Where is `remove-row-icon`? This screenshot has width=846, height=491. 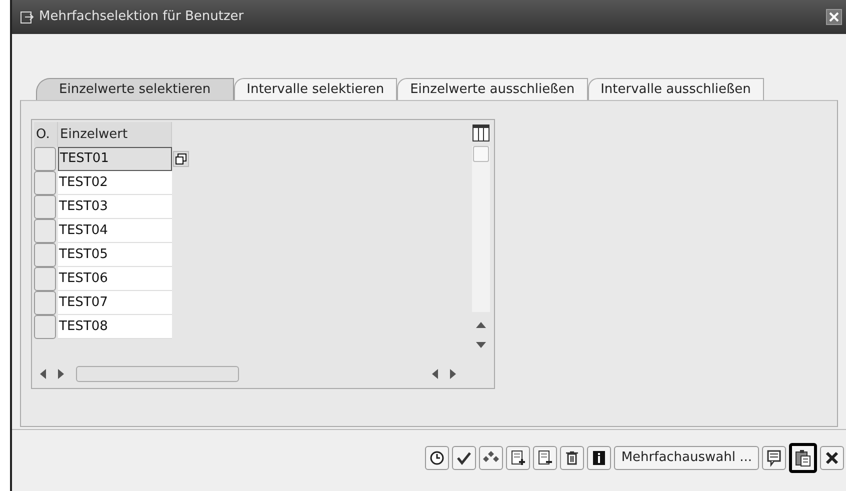 remove-row-icon is located at coordinates (545, 457).